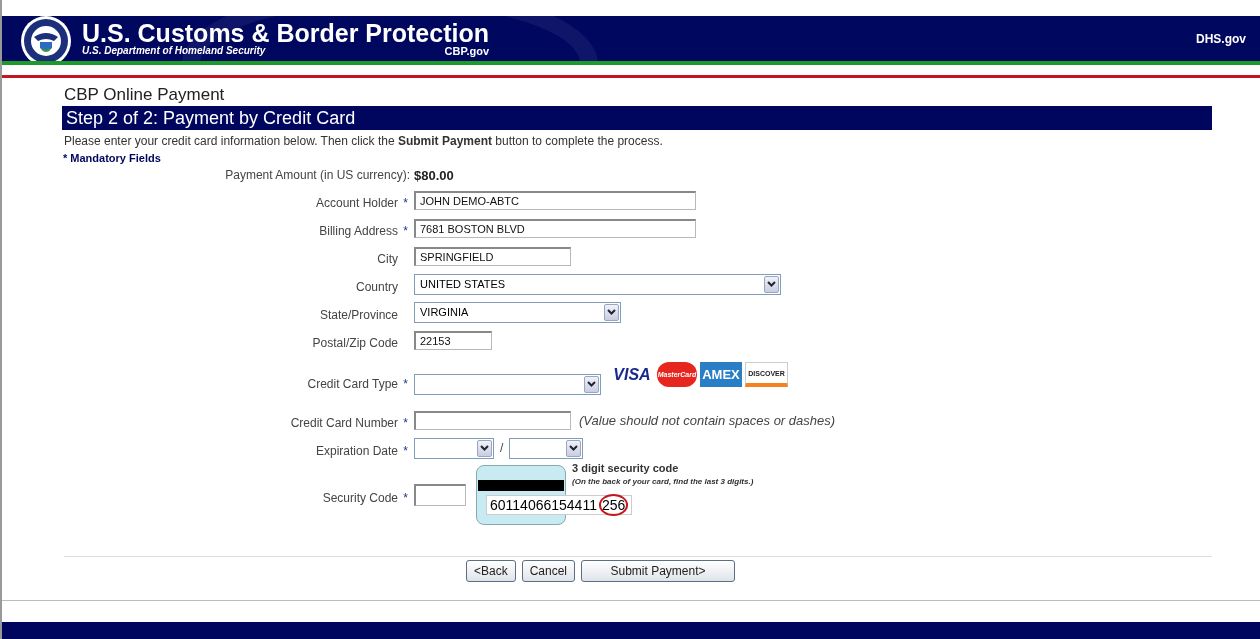  Describe the element at coordinates (707, 420) in the screenshot. I see `field-hint: (Value should not contain spaces or dashes)` at that location.